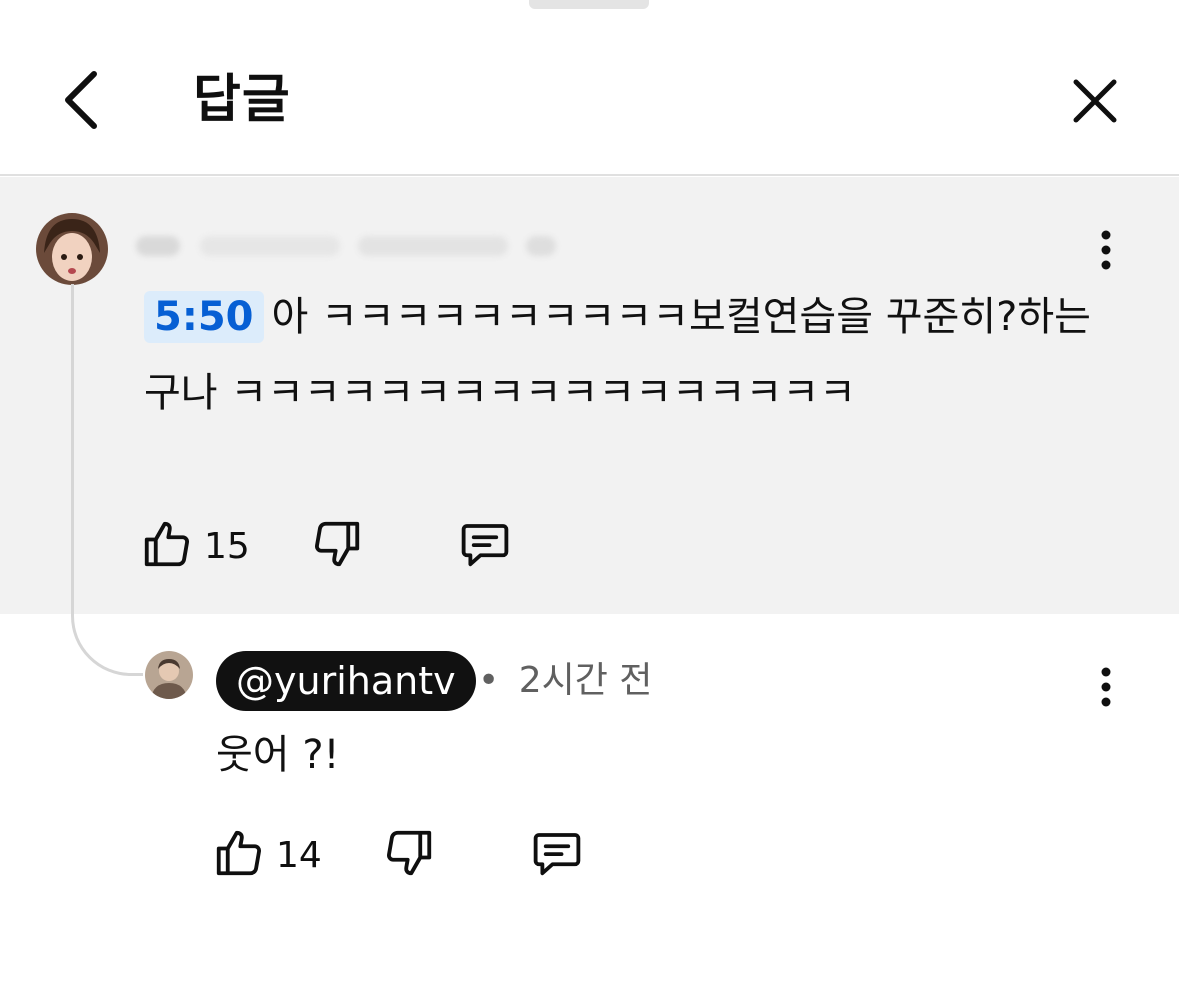  What do you see at coordinates (204, 317) in the screenshot?
I see `timestamp-link: 5:50` at bounding box center [204, 317].